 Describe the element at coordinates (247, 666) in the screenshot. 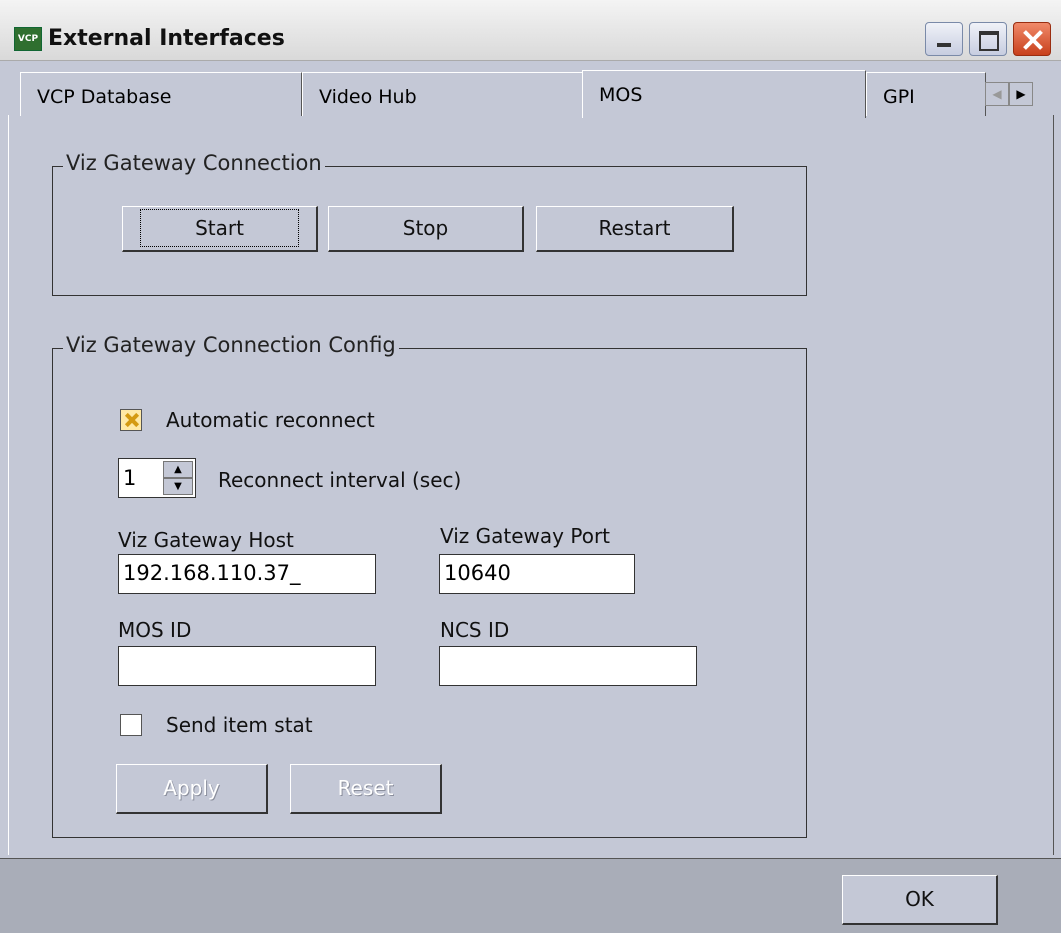

I see `mos-id-input` at that location.